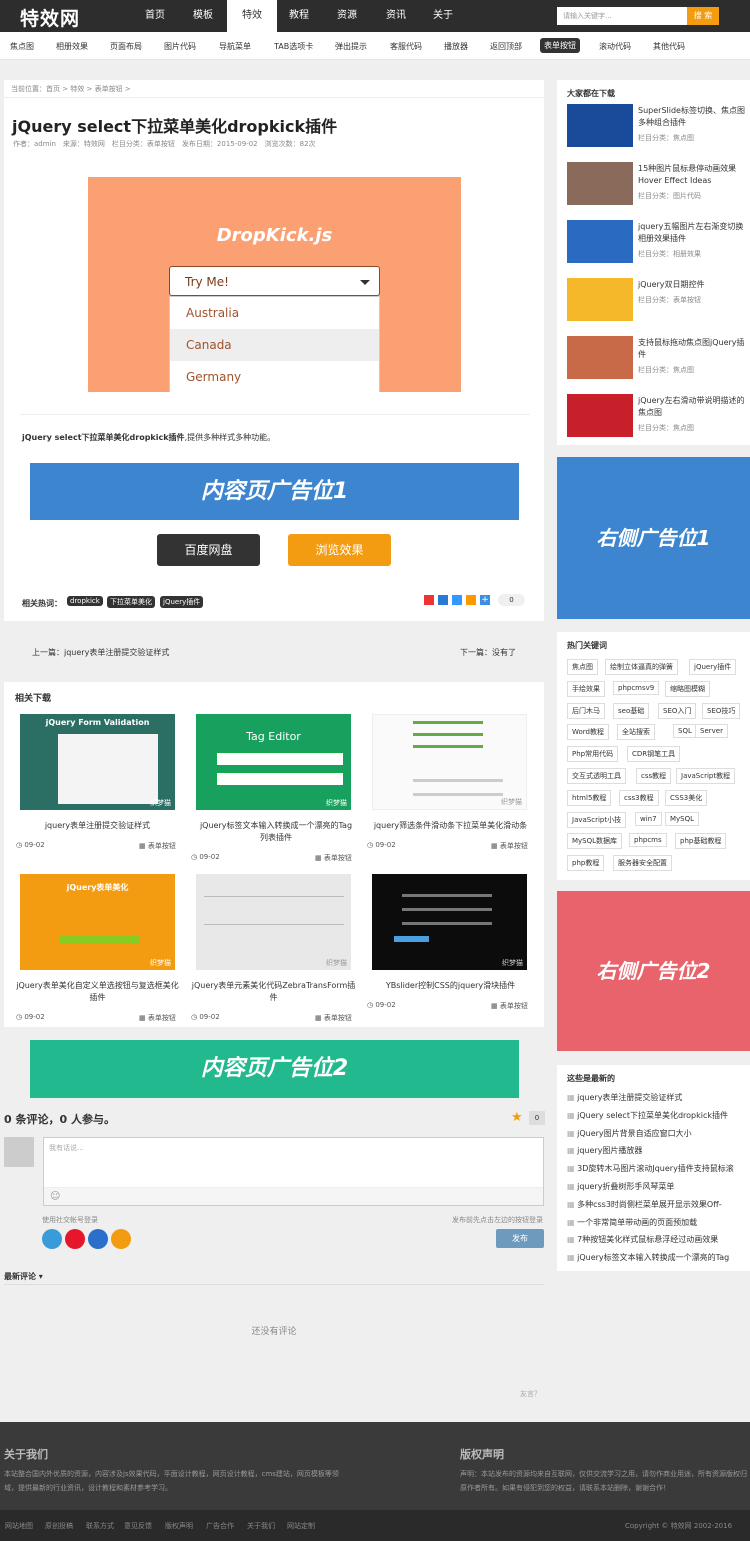  I want to click on footer-link: 关于我们, so click(261, 1526).